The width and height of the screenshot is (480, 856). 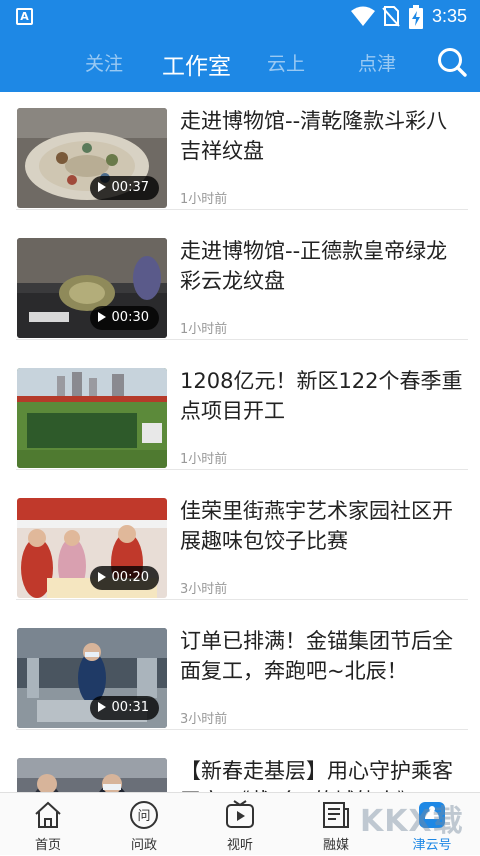 I want to click on status-bar: A 3:35, so click(x=240, y=17).